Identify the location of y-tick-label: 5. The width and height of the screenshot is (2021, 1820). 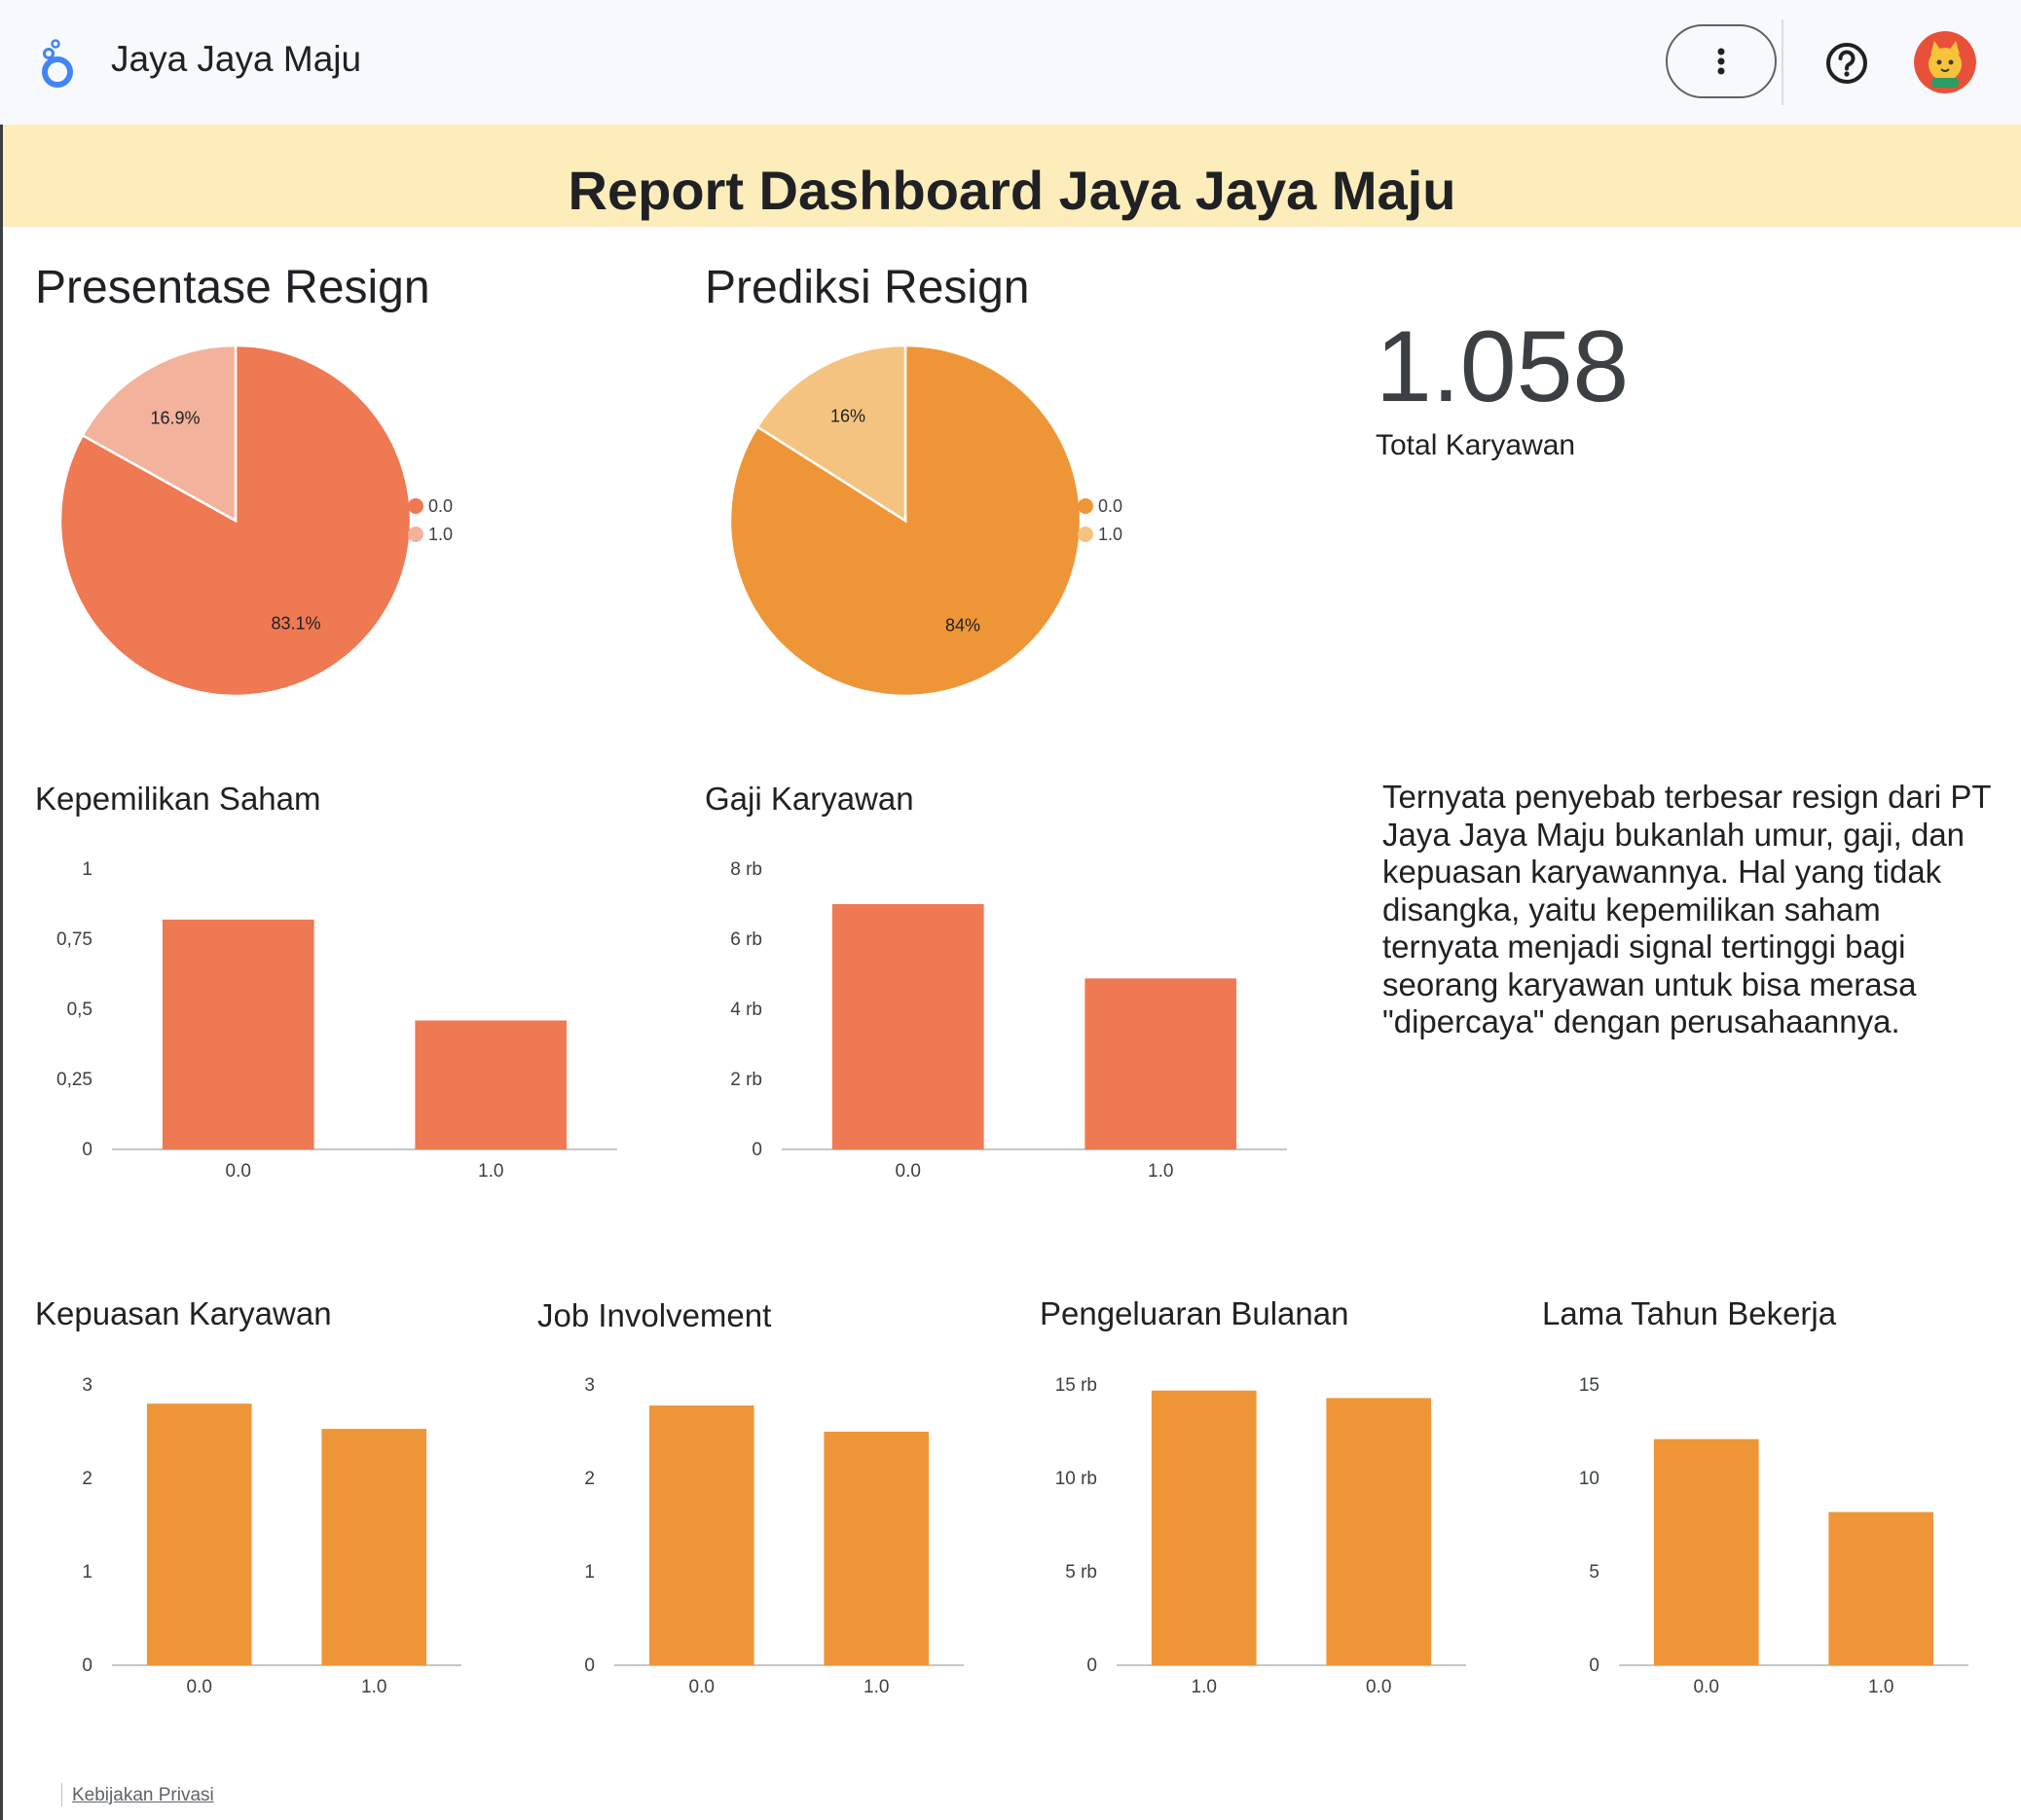
(1594, 1572).